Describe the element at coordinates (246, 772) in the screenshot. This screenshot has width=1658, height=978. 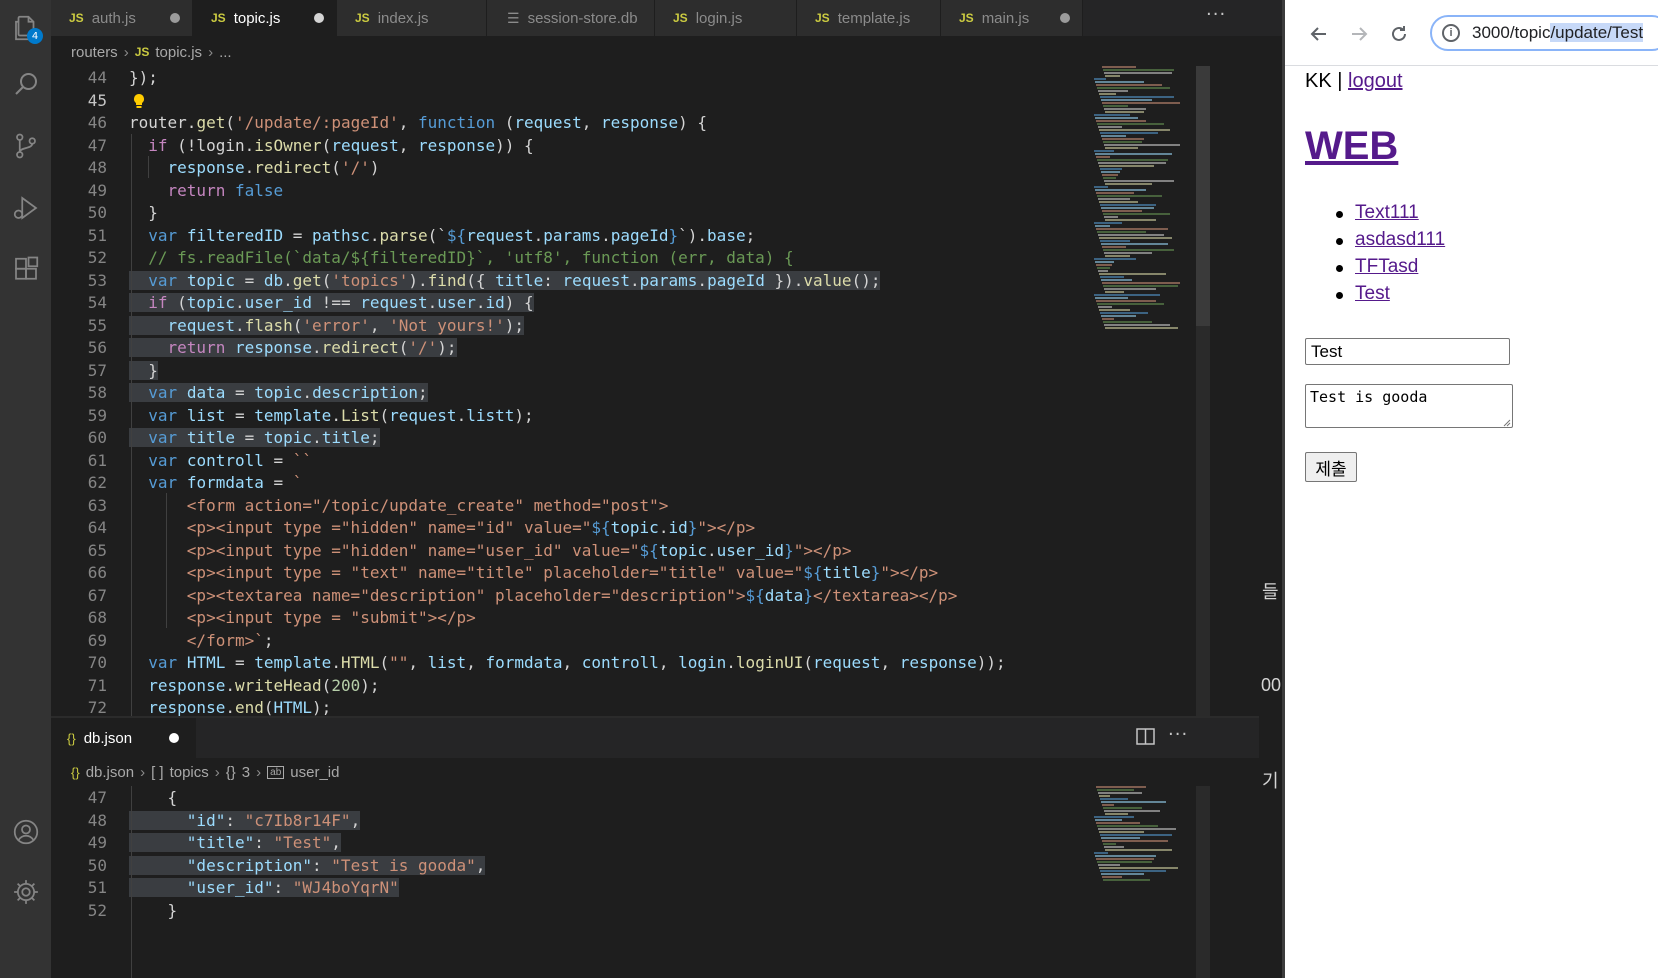
I see `breadcrumb-index: 3` at that location.